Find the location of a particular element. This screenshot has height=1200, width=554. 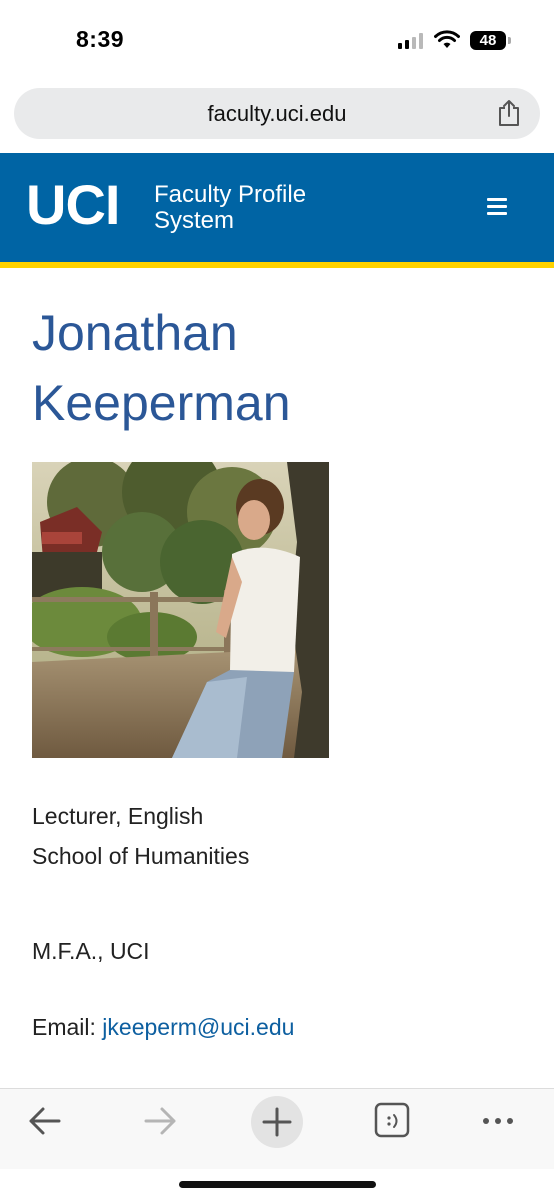

battery-icon: 48 is located at coordinates (488, 40).